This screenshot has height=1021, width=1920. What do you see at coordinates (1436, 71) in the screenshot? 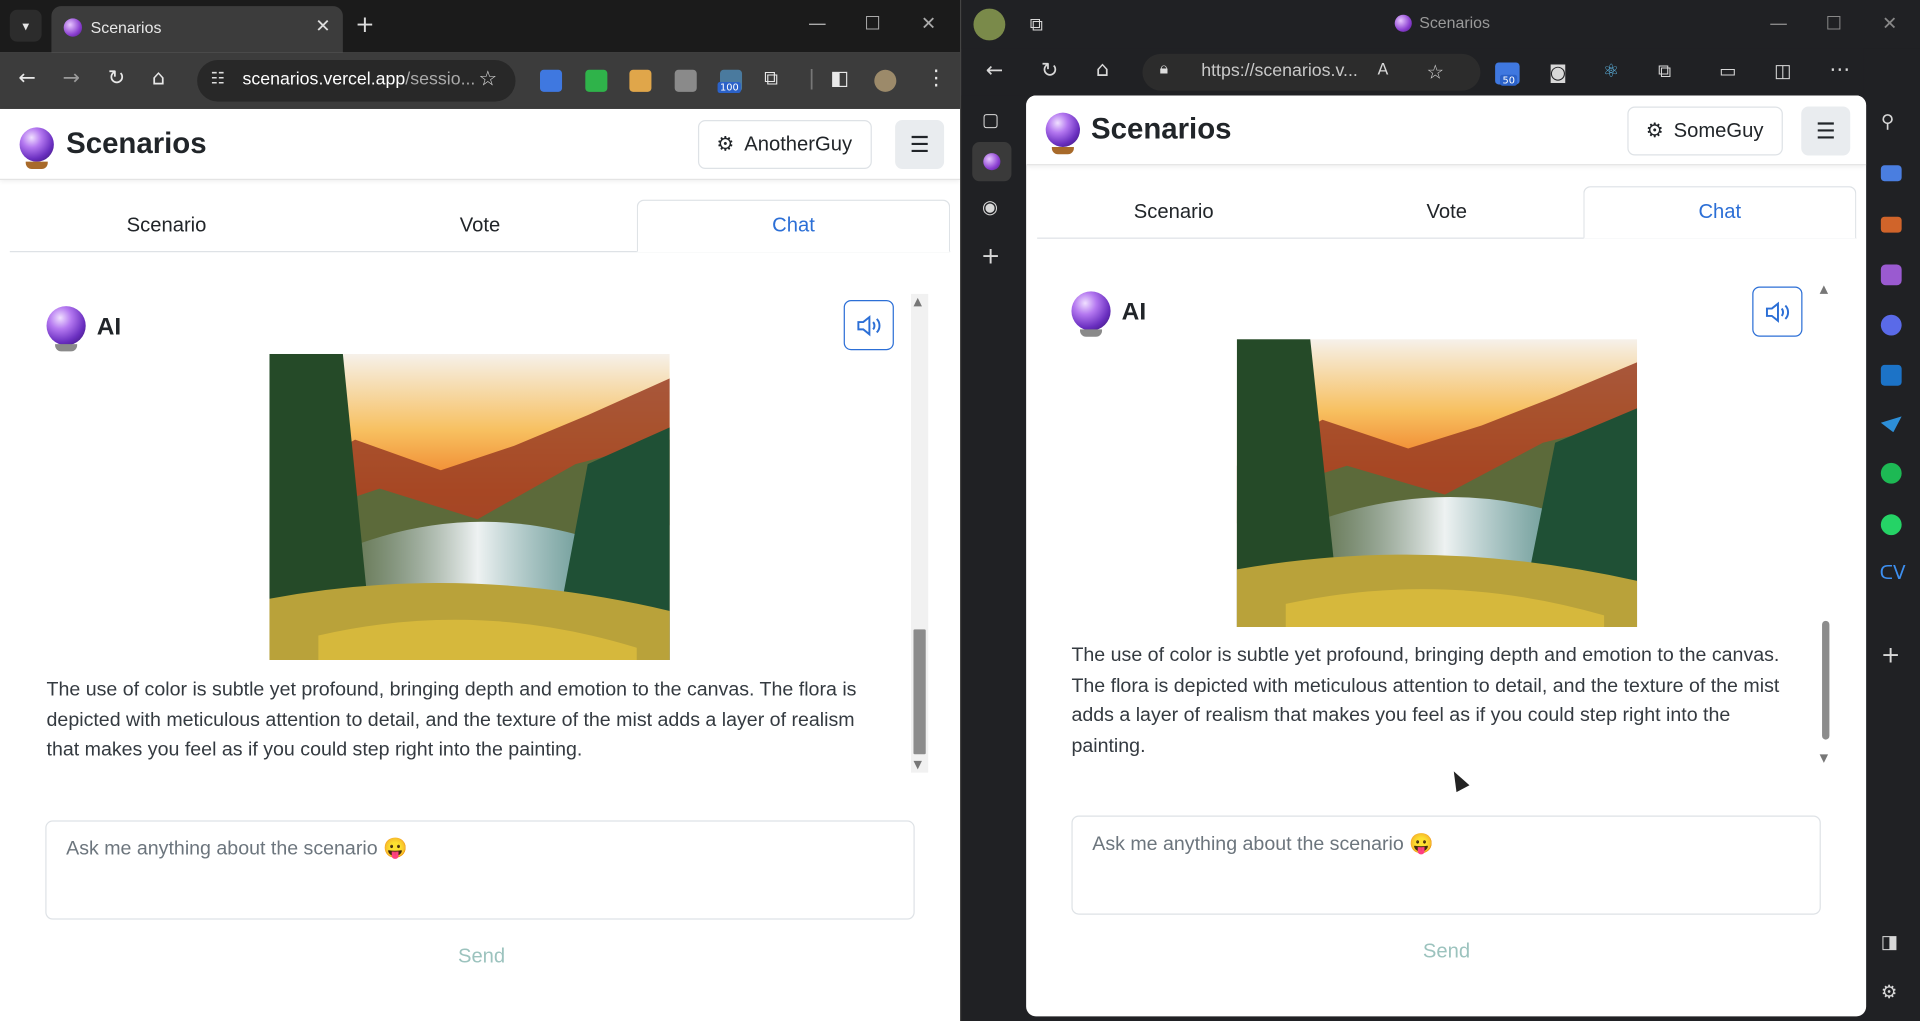
I see `favorite-star-icon: ☆` at bounding box center [1436, 71].